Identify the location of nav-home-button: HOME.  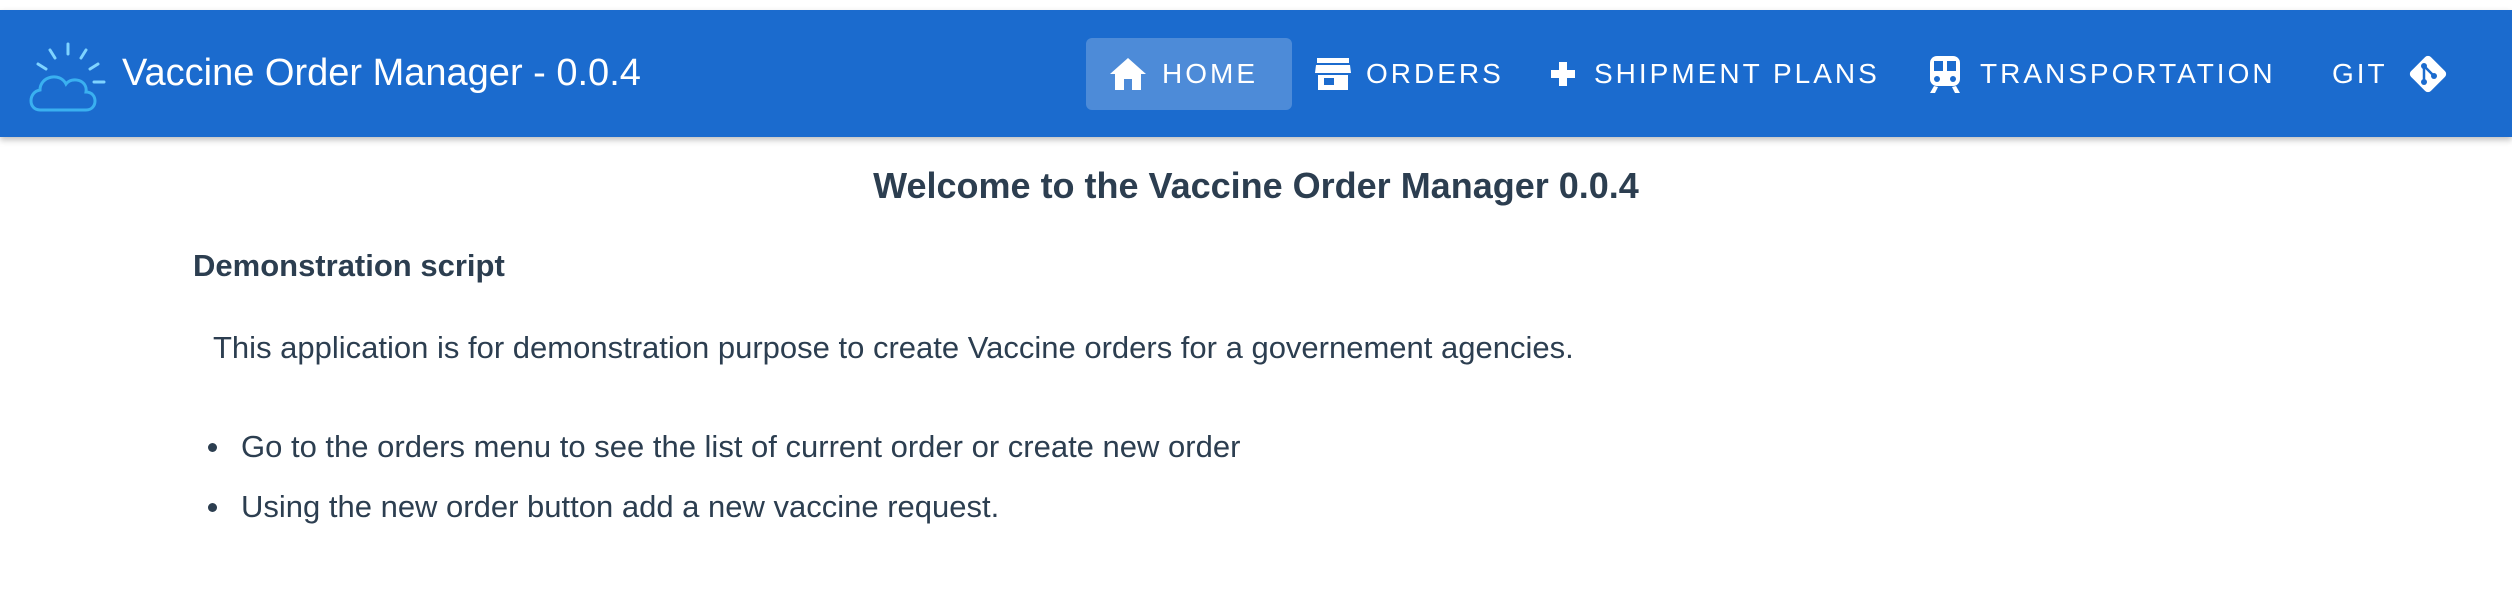
(1189, 74).